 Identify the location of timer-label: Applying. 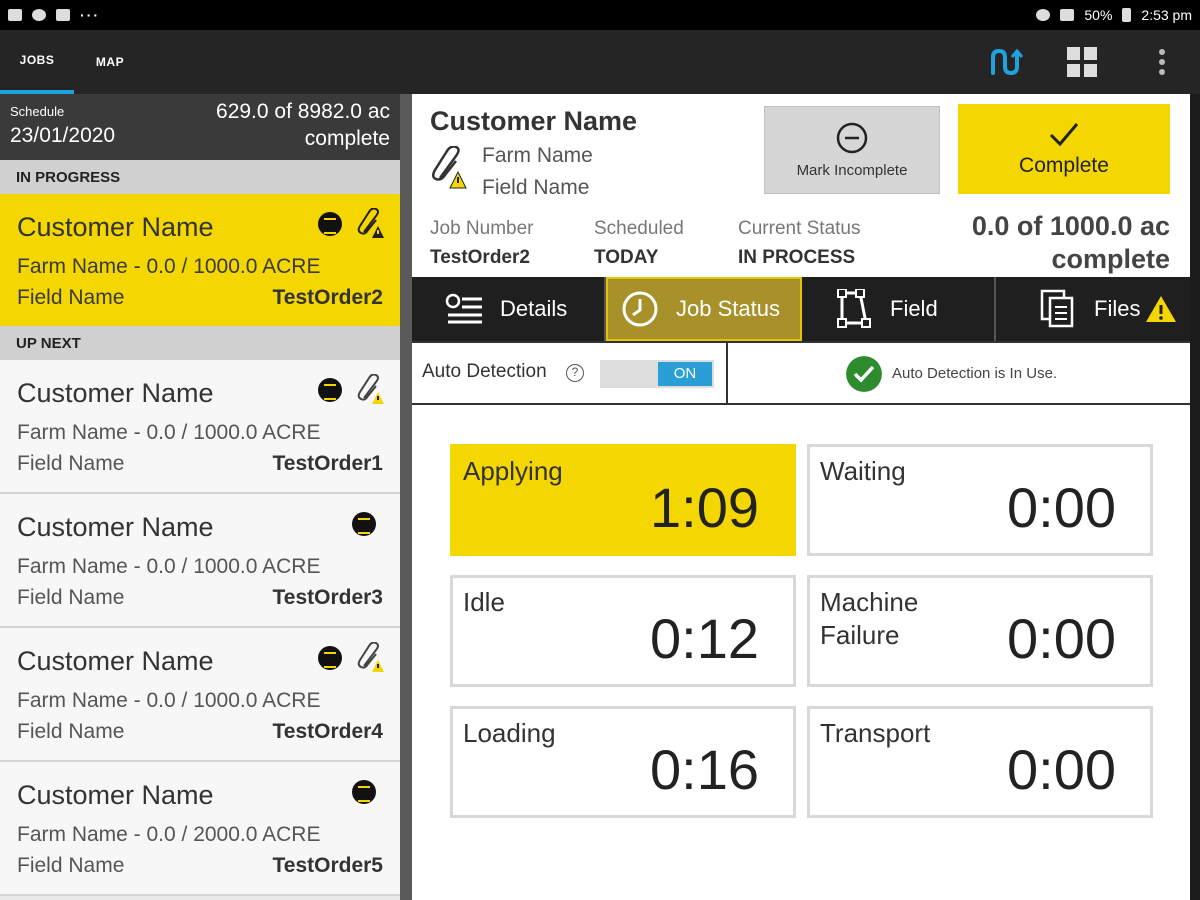
(513, 471).